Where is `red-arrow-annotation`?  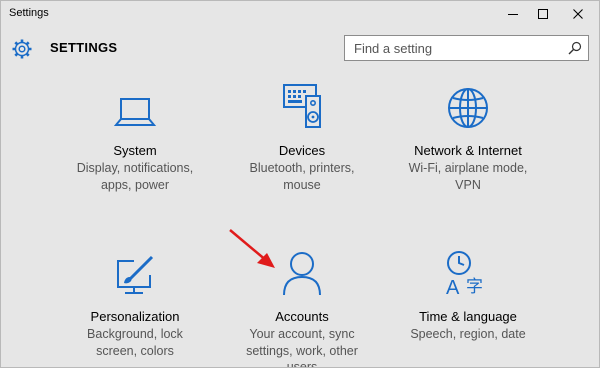
red-arrow-annotation is located at coordinates (252, 248).